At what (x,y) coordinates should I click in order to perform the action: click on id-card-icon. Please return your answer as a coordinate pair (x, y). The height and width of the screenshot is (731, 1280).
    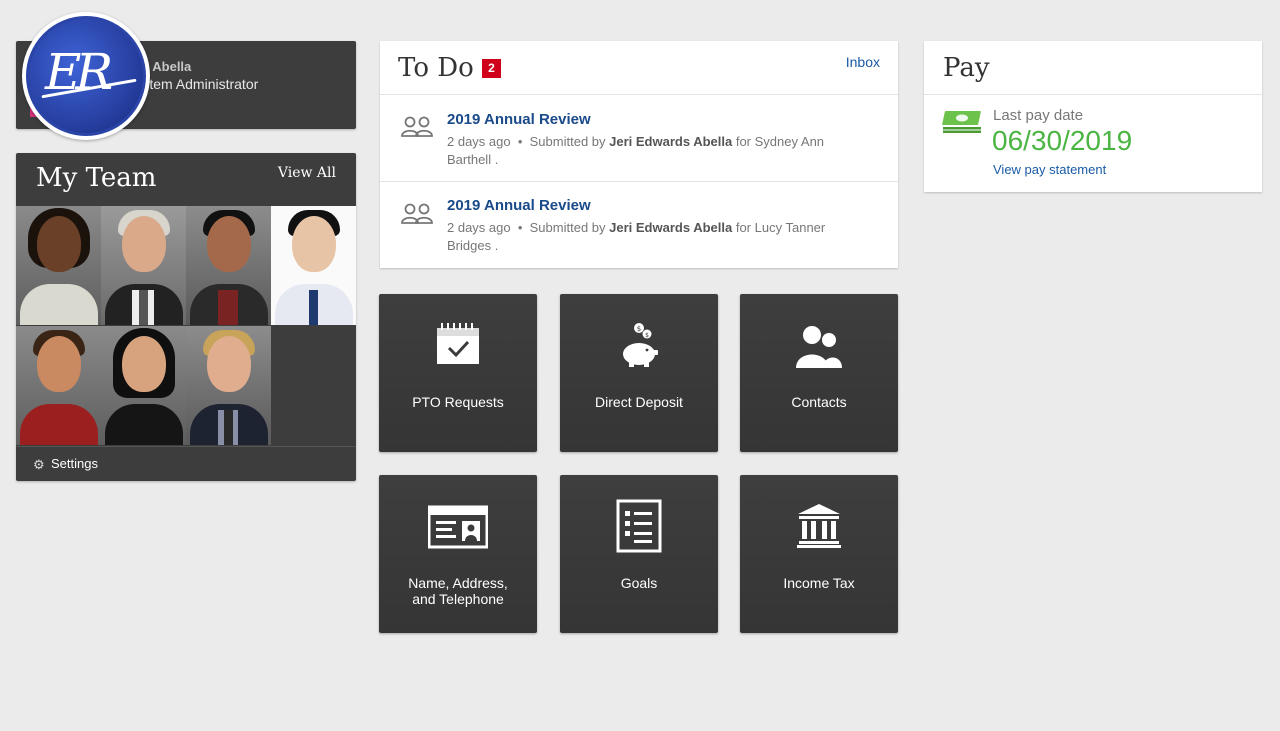
    Looking at the image, I should click on (458, 527).